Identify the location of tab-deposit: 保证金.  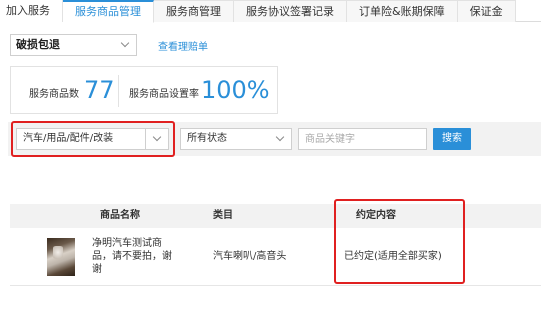
(486, 11).